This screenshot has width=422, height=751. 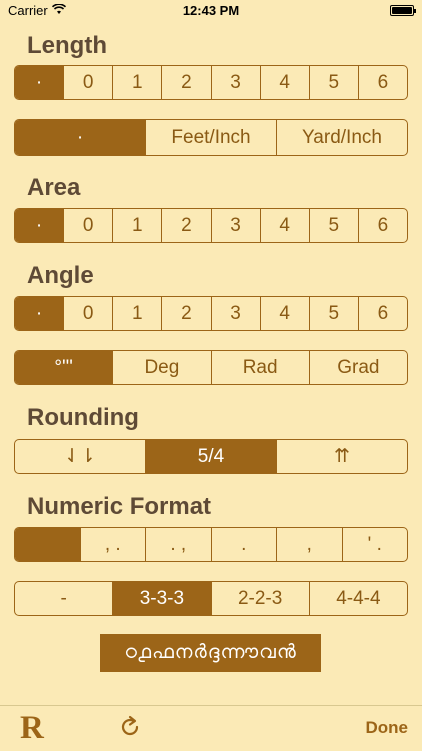 What do you see at coordinates (185, 225) in the screenshot?
I see `area-precision-option: 2` at bounding box center [185, 225].